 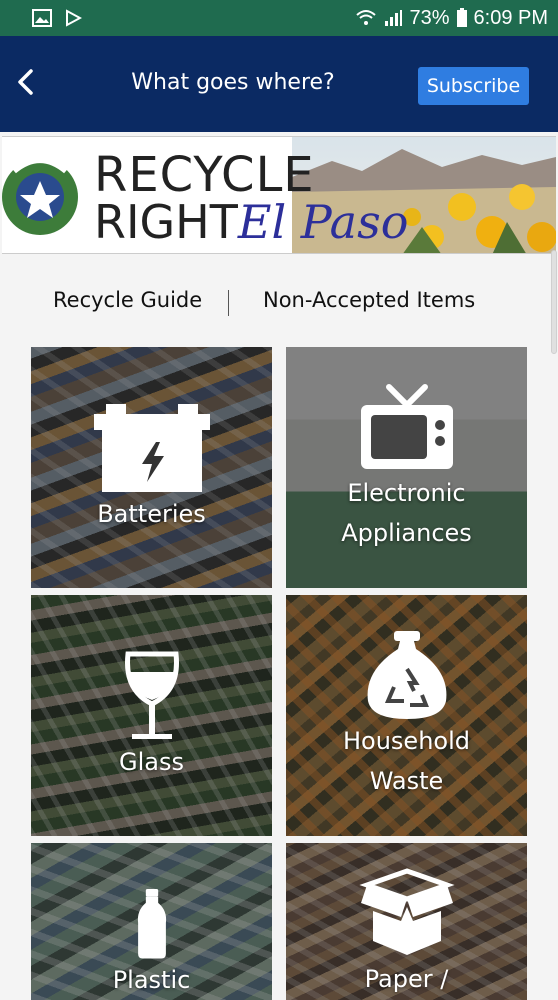 What do you see at coordinates (554, 302) in the screenshot?
I see `scroll-indicator` at bounding box center [554, 302].